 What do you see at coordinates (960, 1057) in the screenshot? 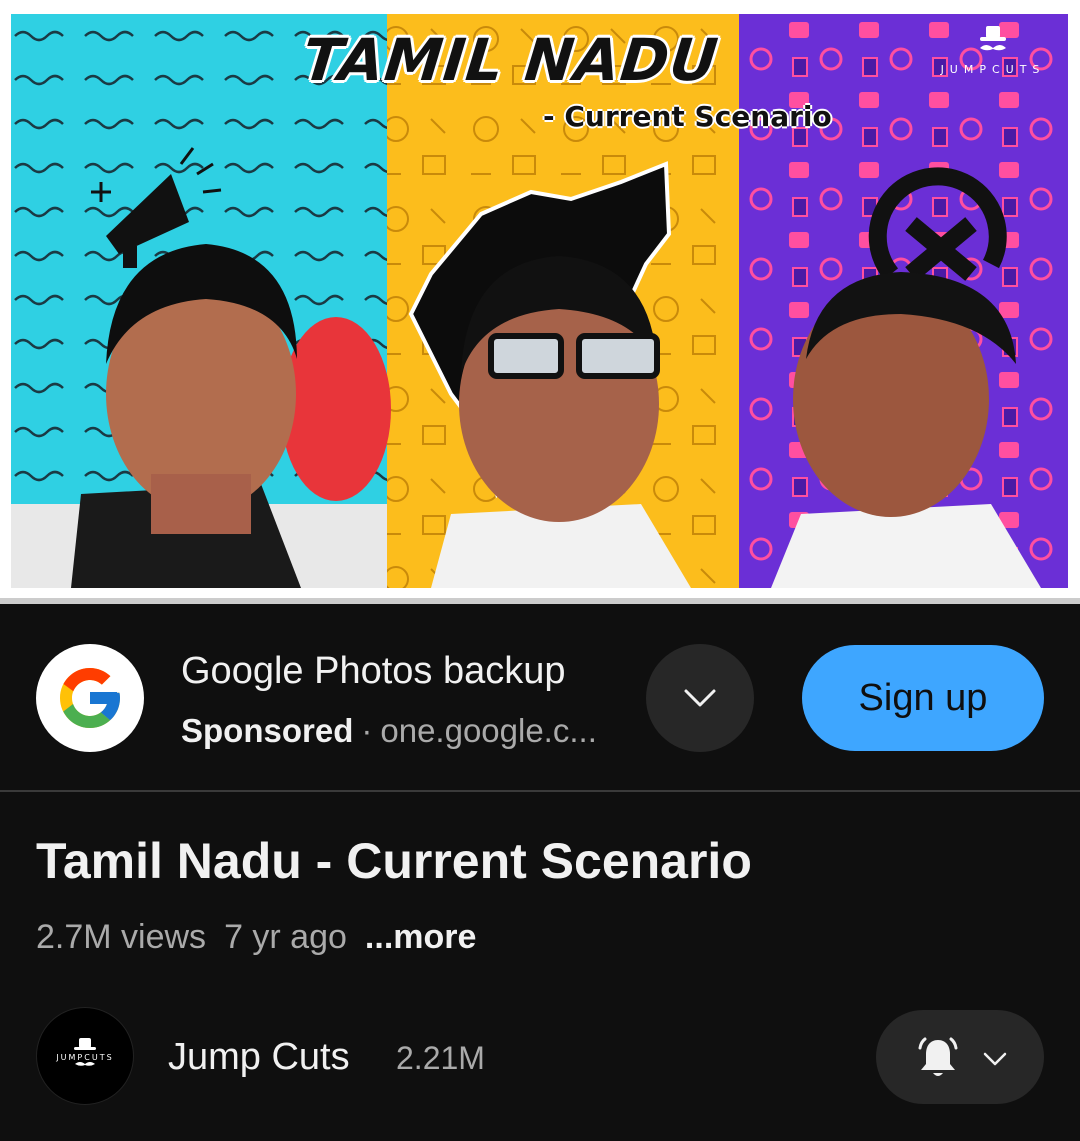
I see `subscribed-notification-button` at bounding box center [960, 1057].